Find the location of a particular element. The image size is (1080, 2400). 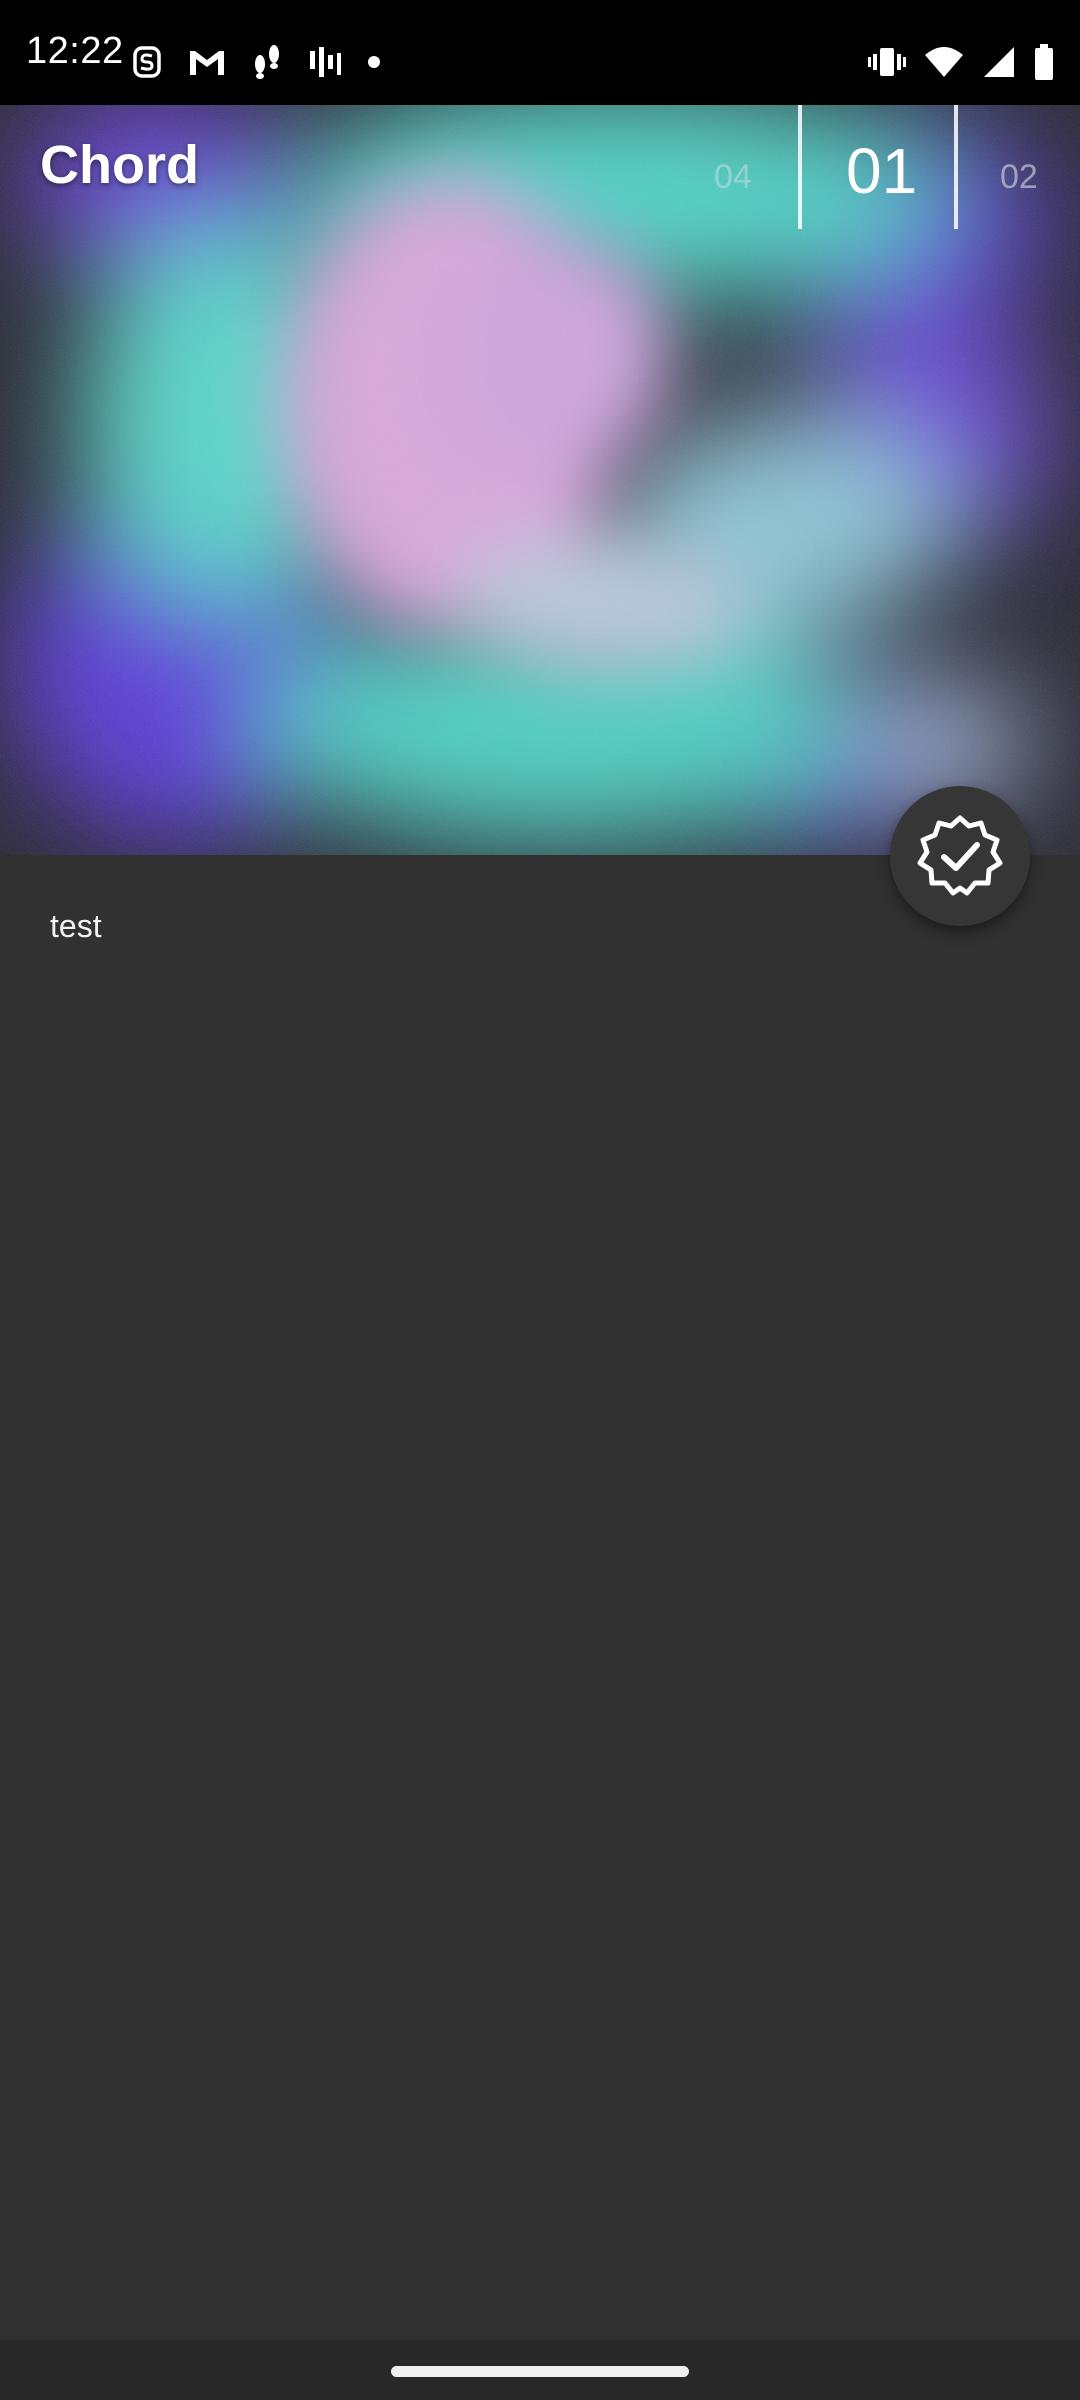

status-icons-left is located at coordinates (256, 62).